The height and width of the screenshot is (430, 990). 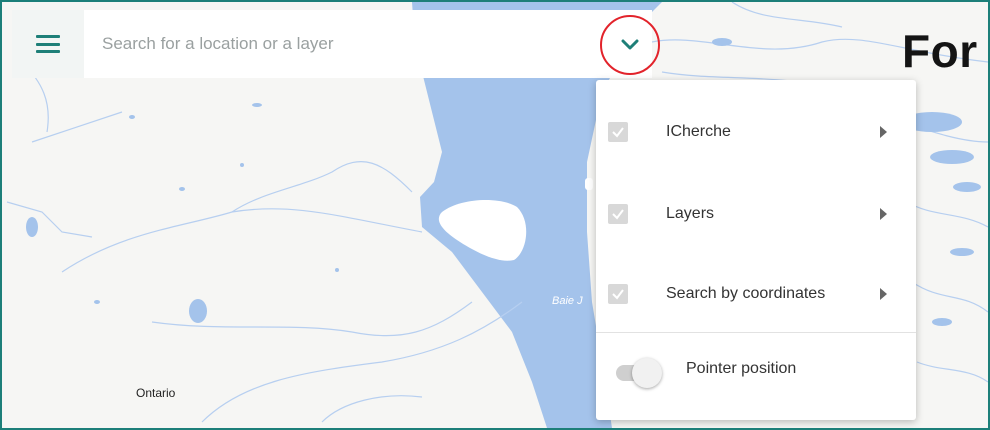 I want to click on pointer-position-toggle, so click(x=642, y=372).